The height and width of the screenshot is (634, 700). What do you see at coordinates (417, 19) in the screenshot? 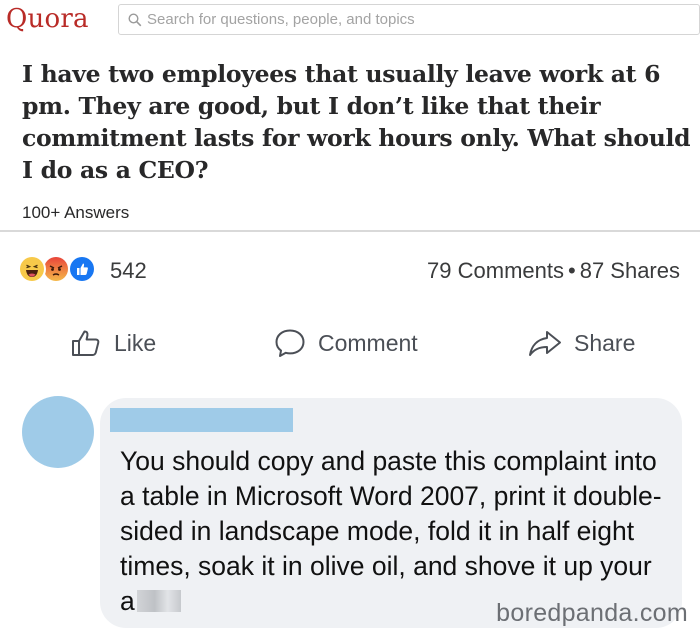
I see `search-input` at bounding box center [417, 19].